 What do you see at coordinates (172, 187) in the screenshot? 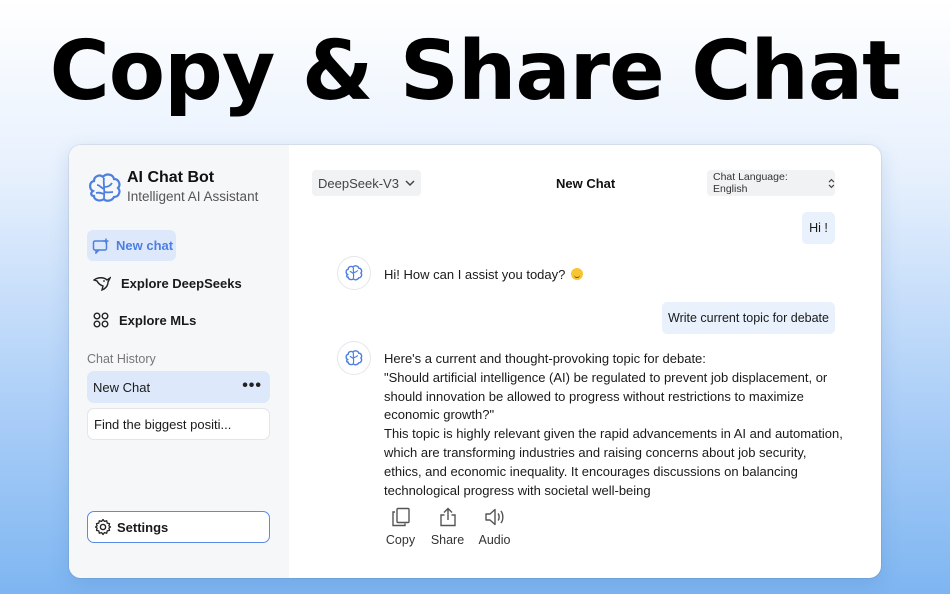
I see `brand: AI Chat Bot Intelligent AI Assistant` at bounding box center [172, 187].